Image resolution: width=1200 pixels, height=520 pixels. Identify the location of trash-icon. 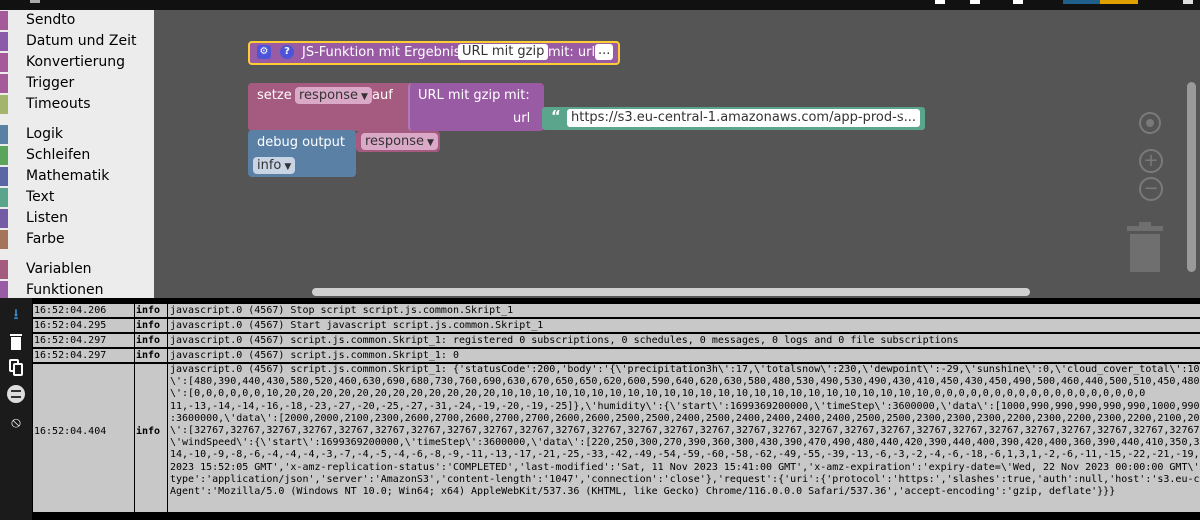
(1145, 247).